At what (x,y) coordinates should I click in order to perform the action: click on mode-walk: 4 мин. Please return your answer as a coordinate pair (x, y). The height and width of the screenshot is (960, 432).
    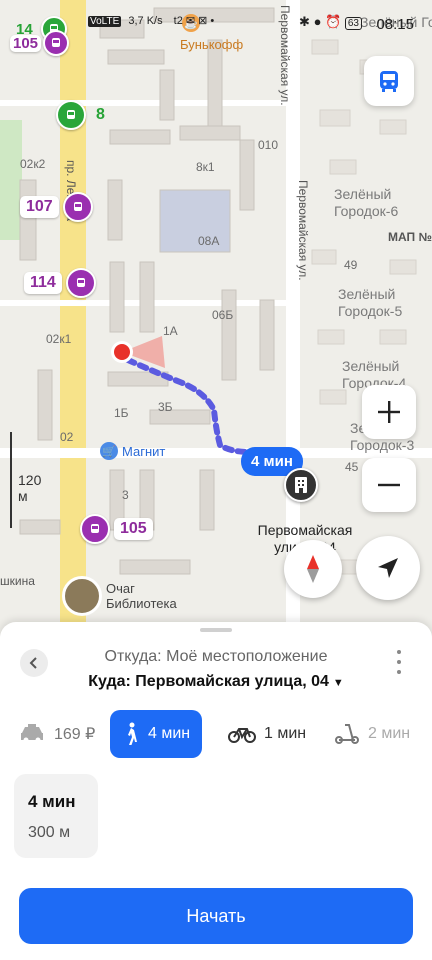
    Looking at the image, I should click on (156, 734).